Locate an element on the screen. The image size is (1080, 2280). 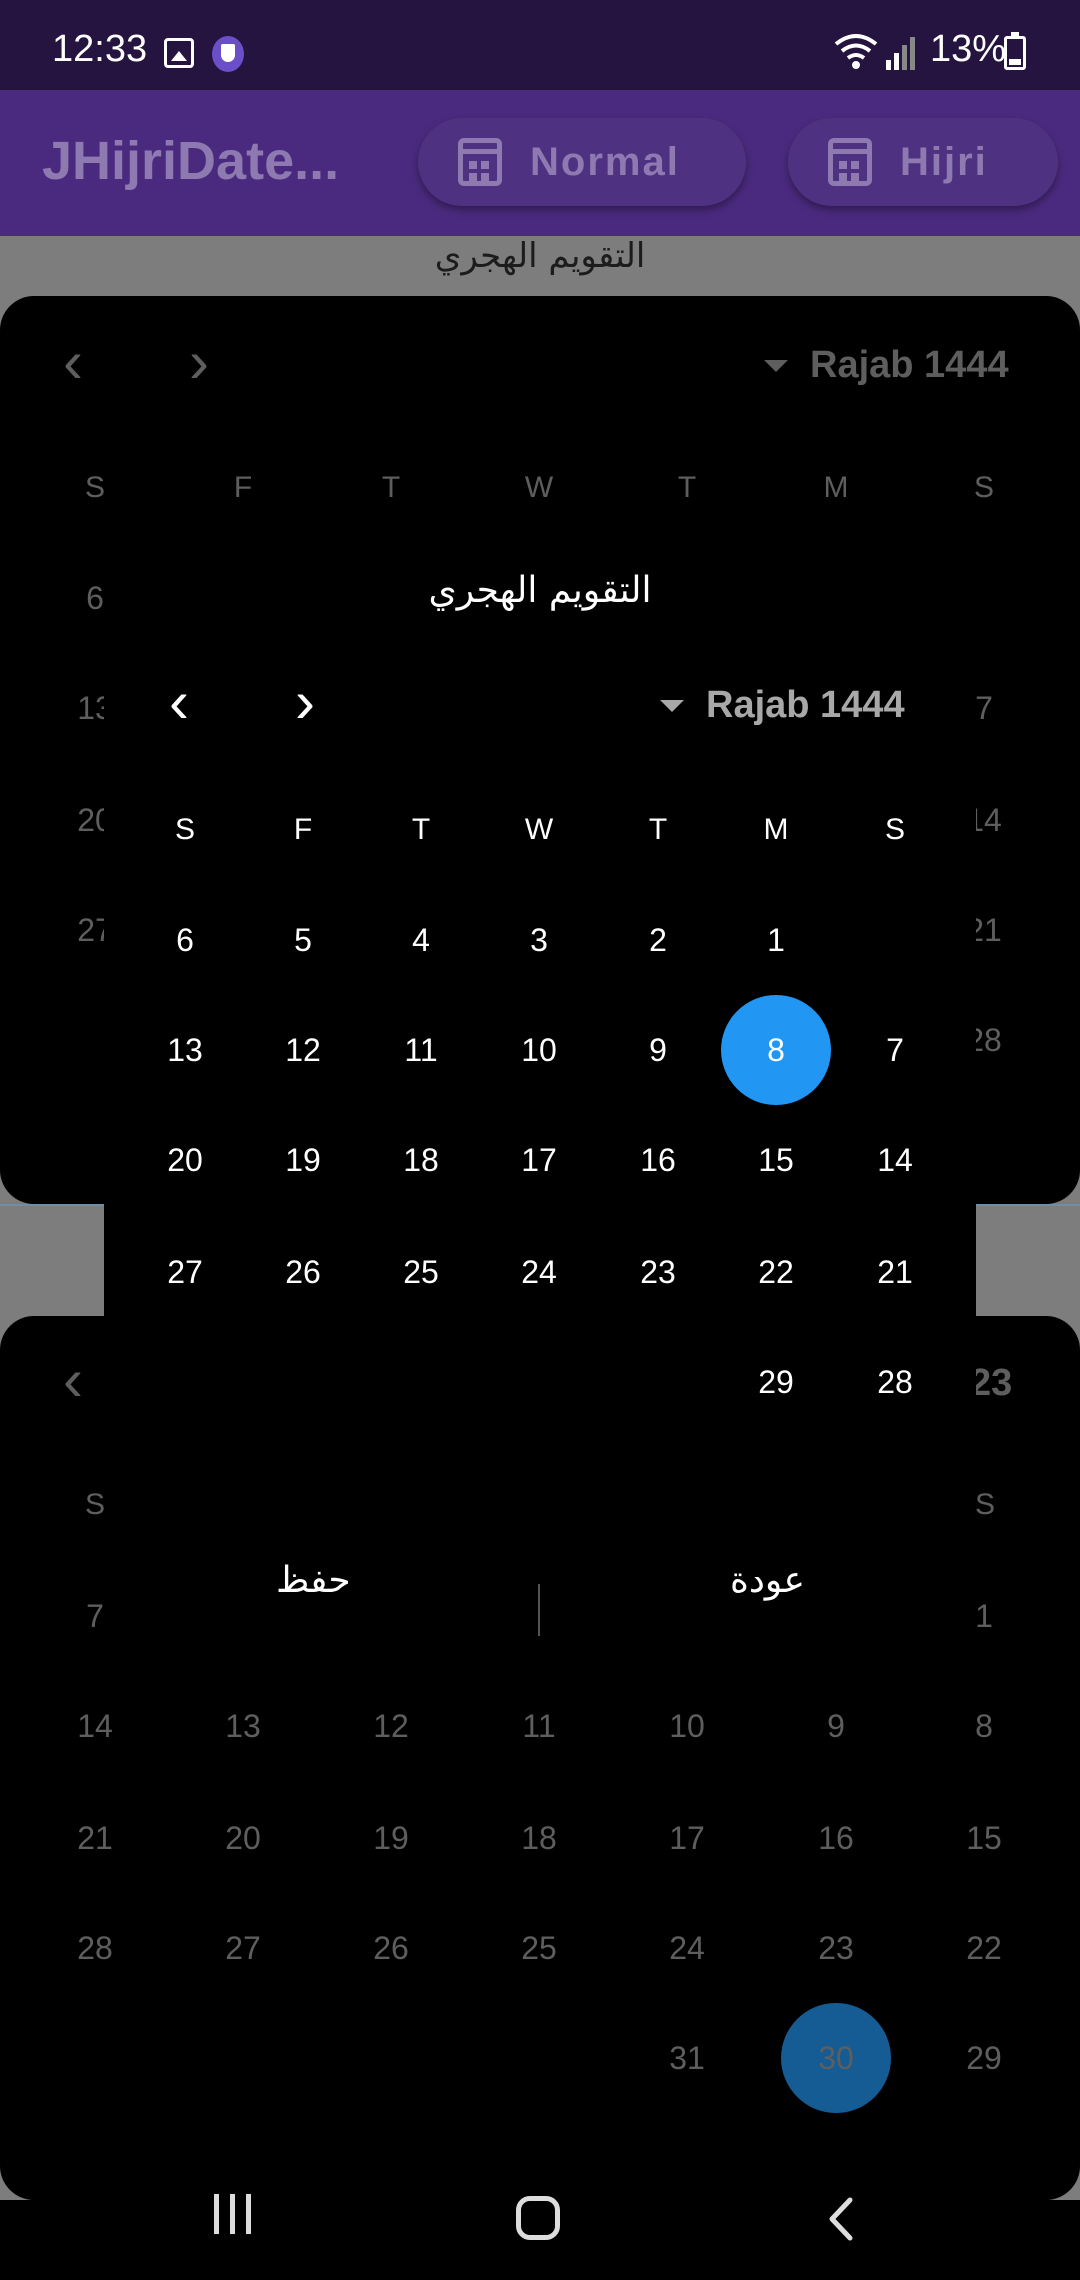
bg-next-month-icon: › is located at coordinates (199, 361).